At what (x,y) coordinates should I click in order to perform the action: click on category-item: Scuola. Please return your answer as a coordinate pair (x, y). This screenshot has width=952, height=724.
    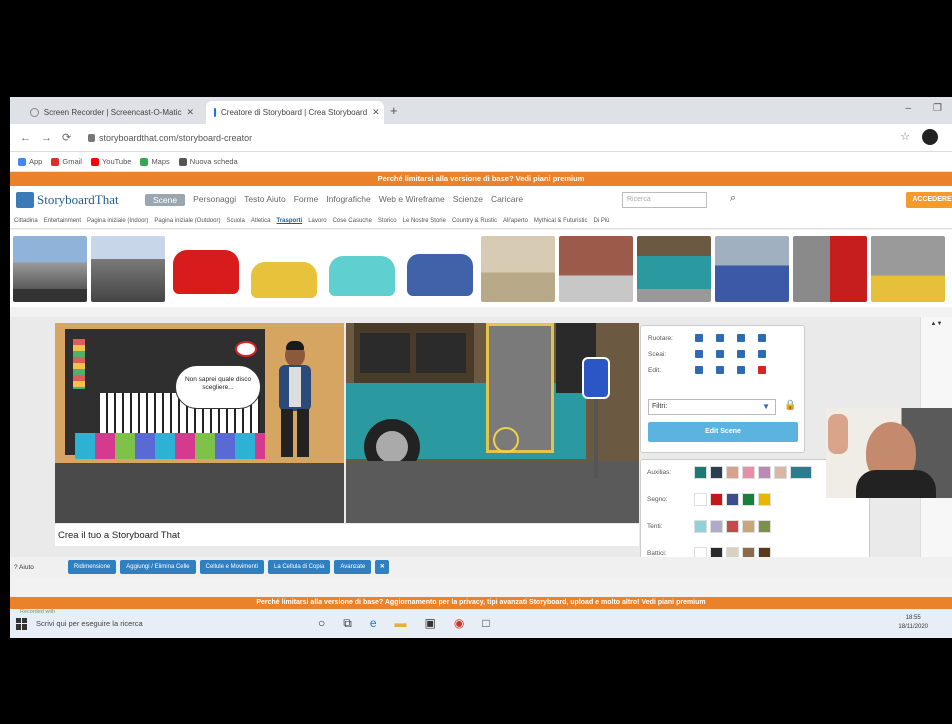
    Looking at the image, I should click on (235, 221).